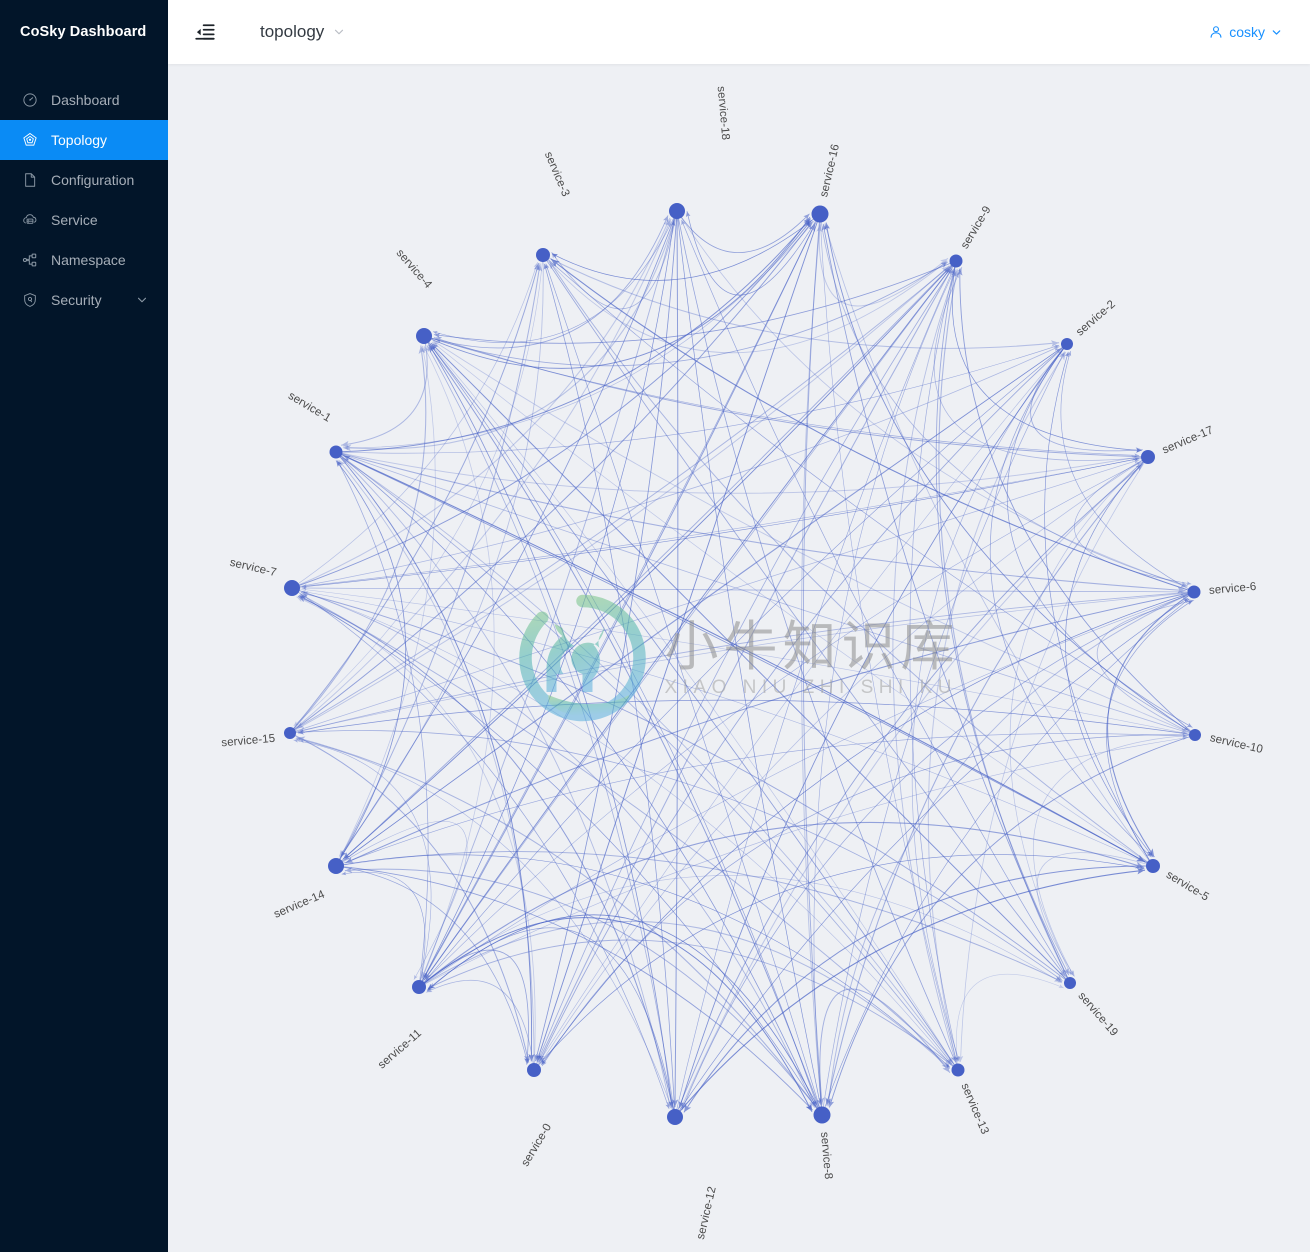 The height and width of the screenshot is (1252, 1310). I want to click on sidebar-item-configuration: Configuration, so click(84, 180).